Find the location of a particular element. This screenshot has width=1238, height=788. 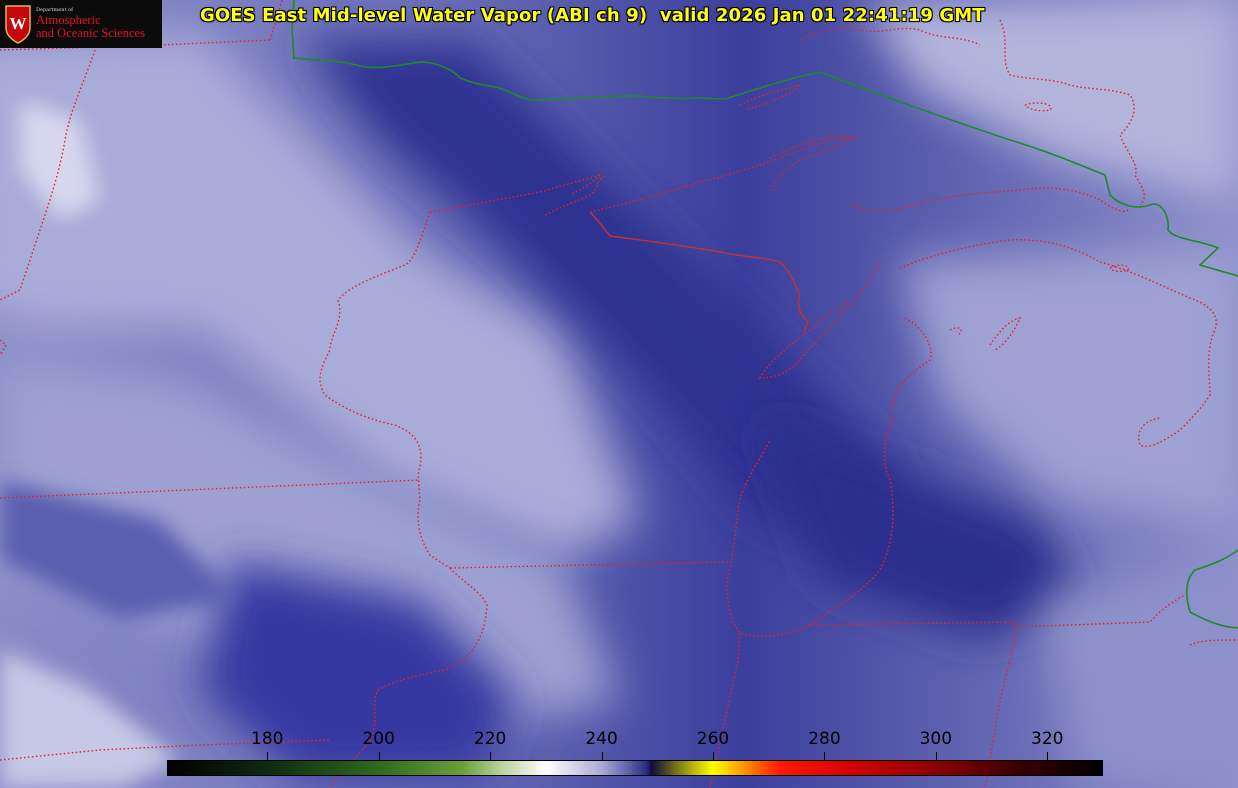

svg-text: W is located at coordinates (18, 23).